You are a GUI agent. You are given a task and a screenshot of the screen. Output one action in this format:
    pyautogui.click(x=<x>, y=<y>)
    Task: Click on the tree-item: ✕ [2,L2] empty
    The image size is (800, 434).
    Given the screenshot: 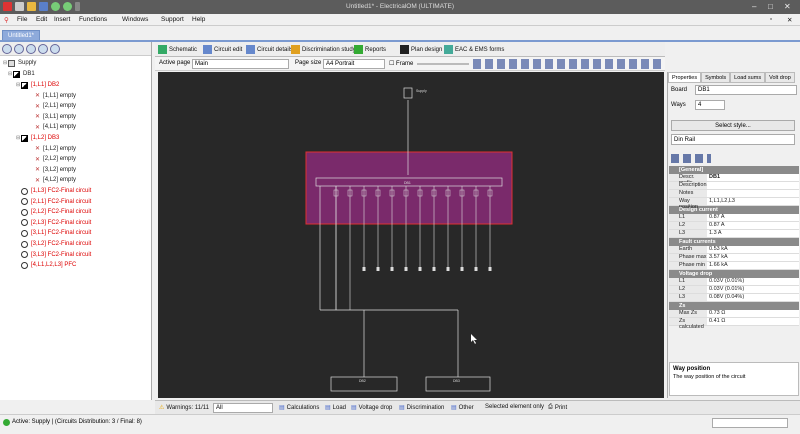 What is the action you would take?
    pyautogui.click(x=53, y=159)
    